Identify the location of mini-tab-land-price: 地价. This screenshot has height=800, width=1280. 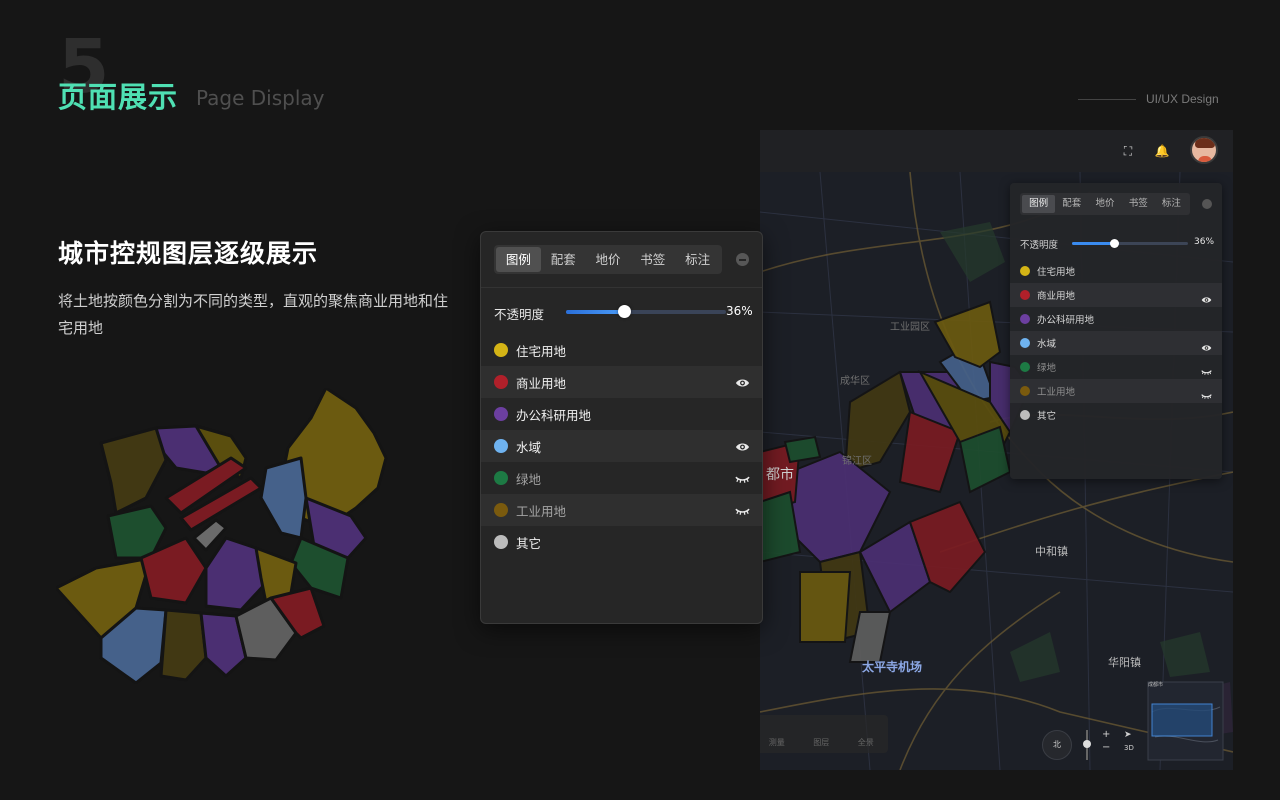
(1104, 204).